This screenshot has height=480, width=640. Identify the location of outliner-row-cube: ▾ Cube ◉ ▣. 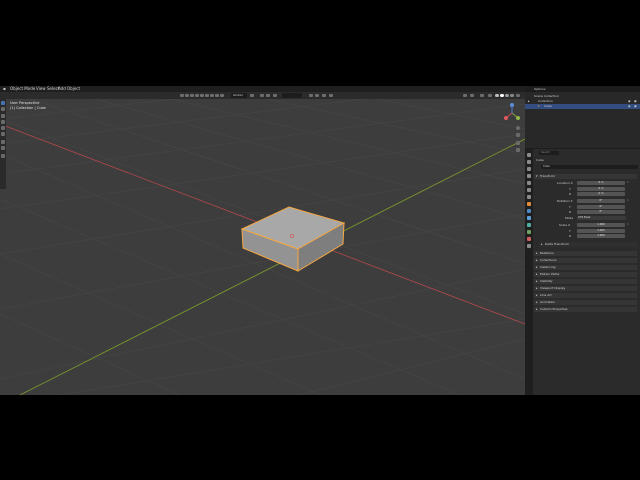
(582, 106).